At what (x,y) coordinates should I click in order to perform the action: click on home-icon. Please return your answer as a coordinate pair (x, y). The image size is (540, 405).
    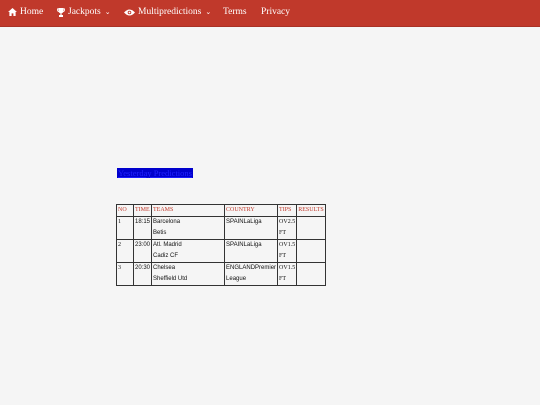
    Looking at the image, I should click on (12, 12).